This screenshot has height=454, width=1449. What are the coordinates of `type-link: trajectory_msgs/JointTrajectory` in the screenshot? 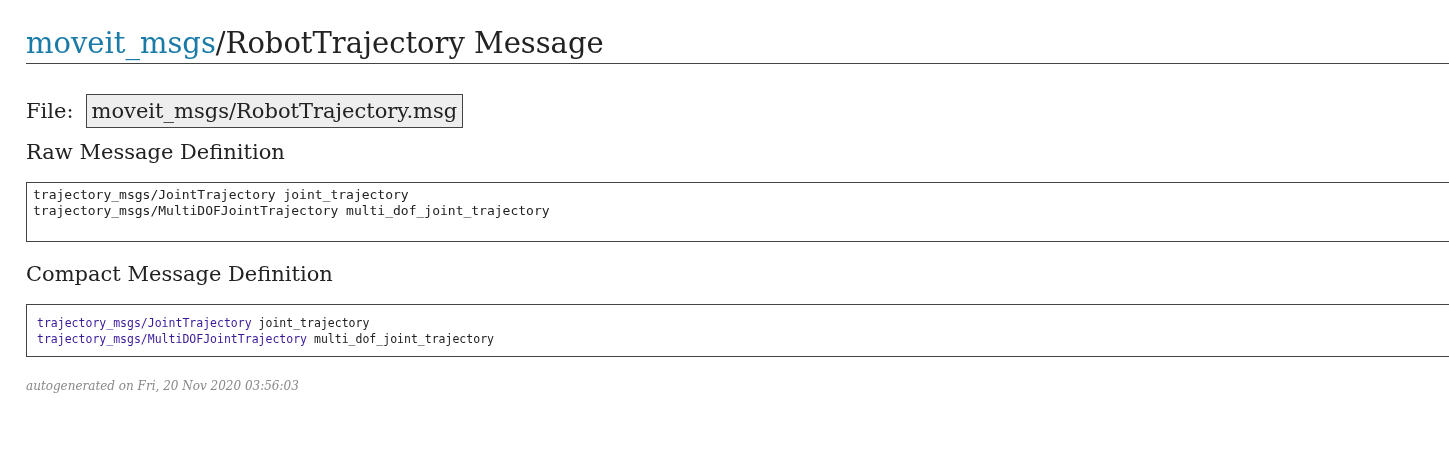 It's located at (144, 322).